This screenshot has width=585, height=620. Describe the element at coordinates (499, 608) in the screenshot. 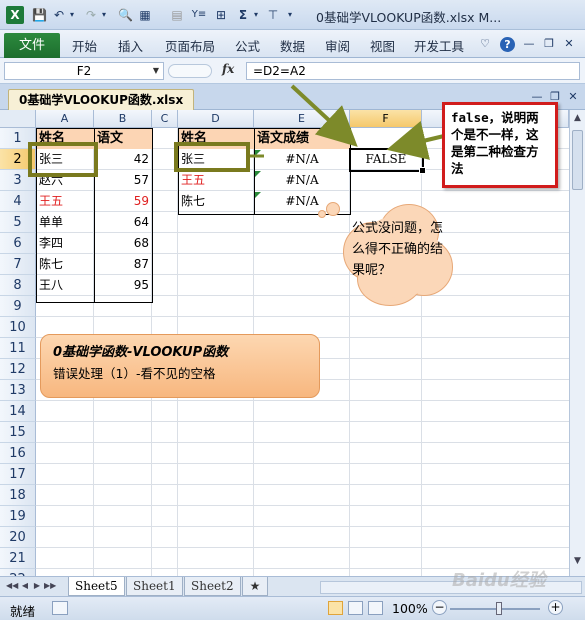

I see `zoom-slider-knob` at that location.